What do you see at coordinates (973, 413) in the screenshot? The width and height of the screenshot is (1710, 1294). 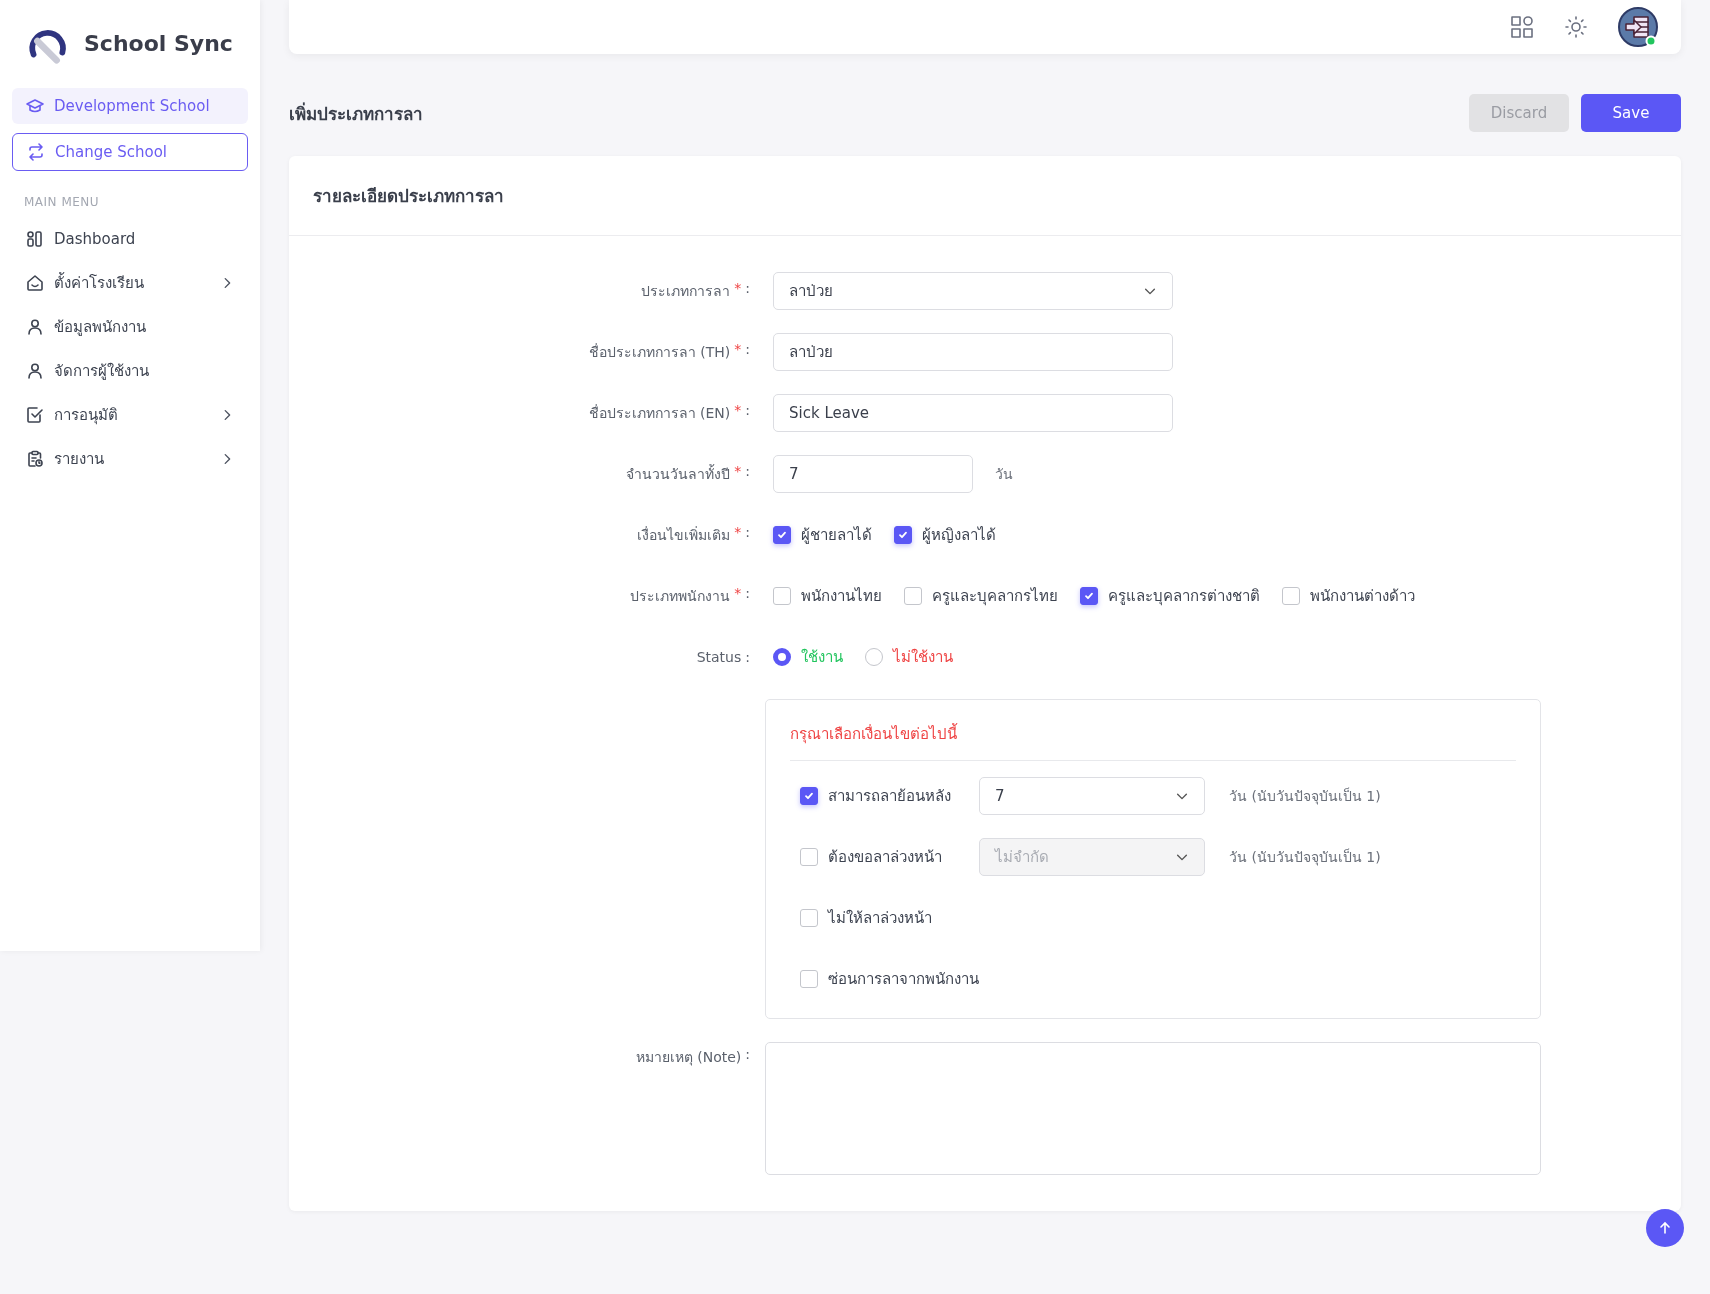 I see `text-field: Sick Leave` at bounding box center [973, 413].